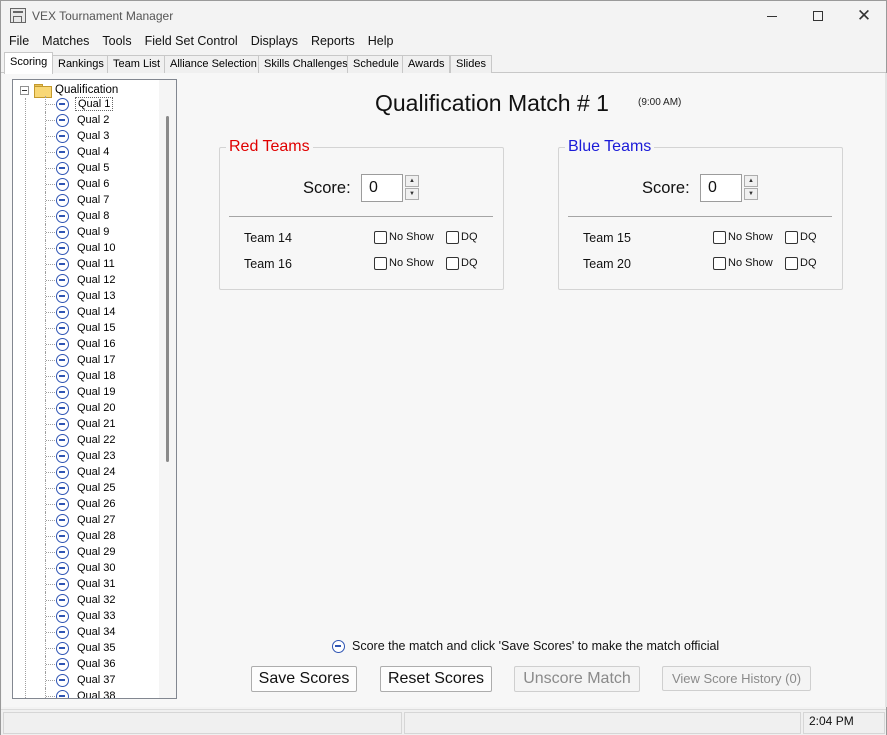 Image resolution: width=887 pixels, height=735 pixels. What do you see at coordinates (772, 16) in the screenshot?
I see `minimize-button` at bounding box center [772, 16].